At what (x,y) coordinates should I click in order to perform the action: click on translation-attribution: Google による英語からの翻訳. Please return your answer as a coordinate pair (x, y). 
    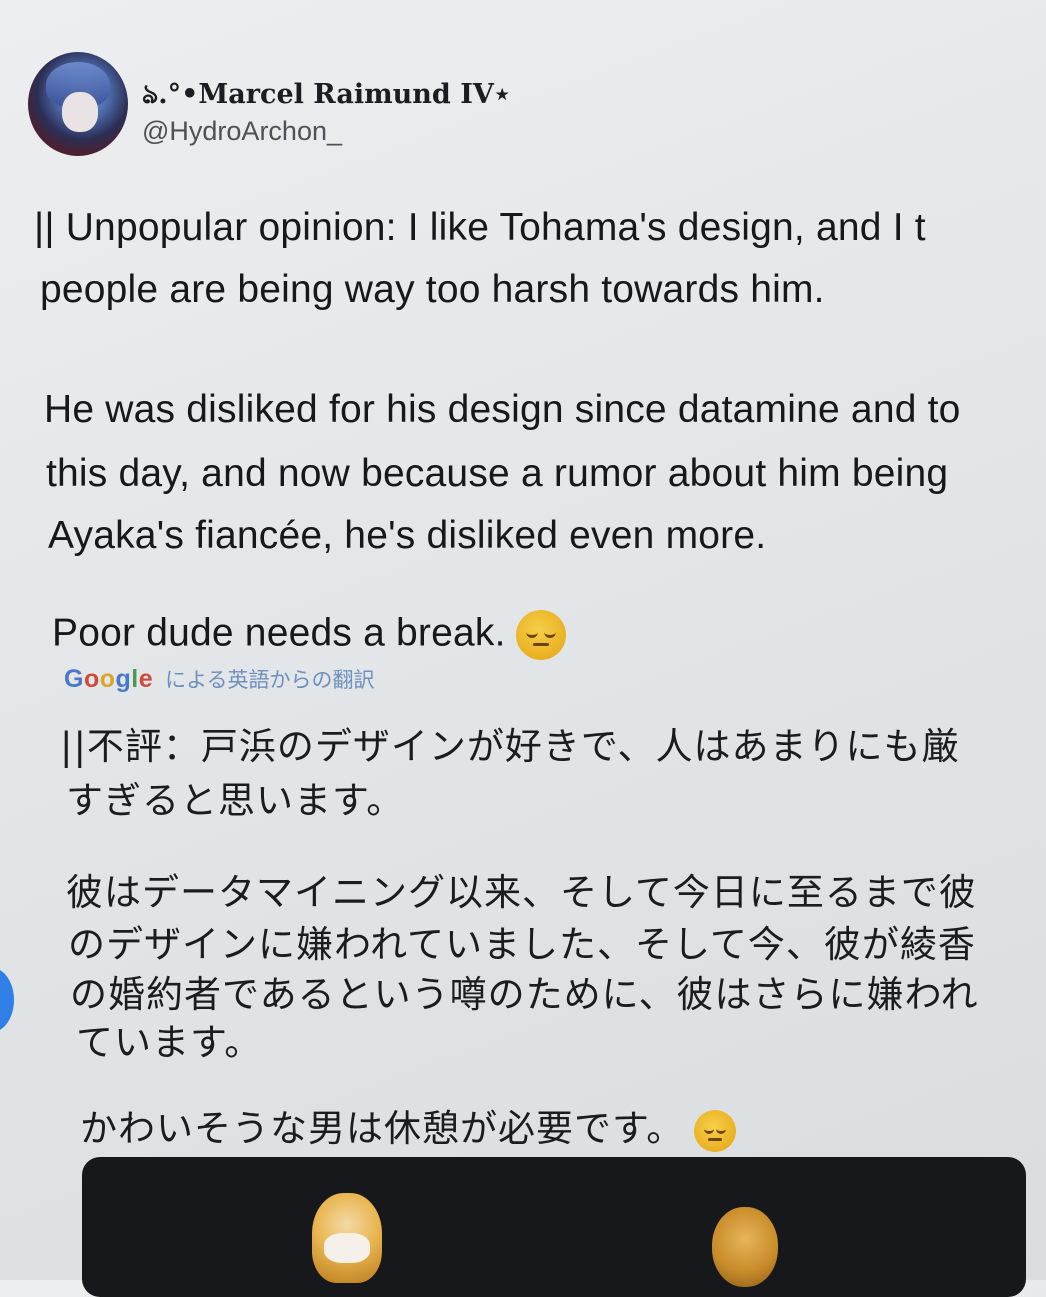
    Looking at the image, I should click on (219, 679).